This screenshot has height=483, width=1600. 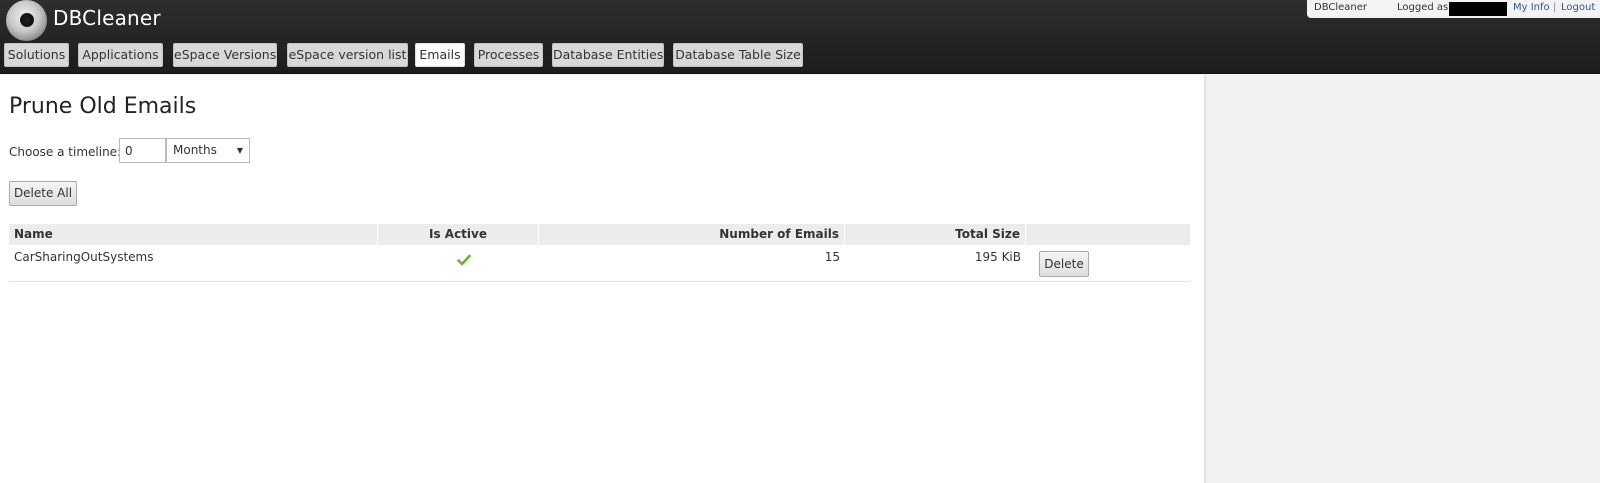 I want to click on userbox-app-name: DBCleaner, so click(x=1341, y=7).